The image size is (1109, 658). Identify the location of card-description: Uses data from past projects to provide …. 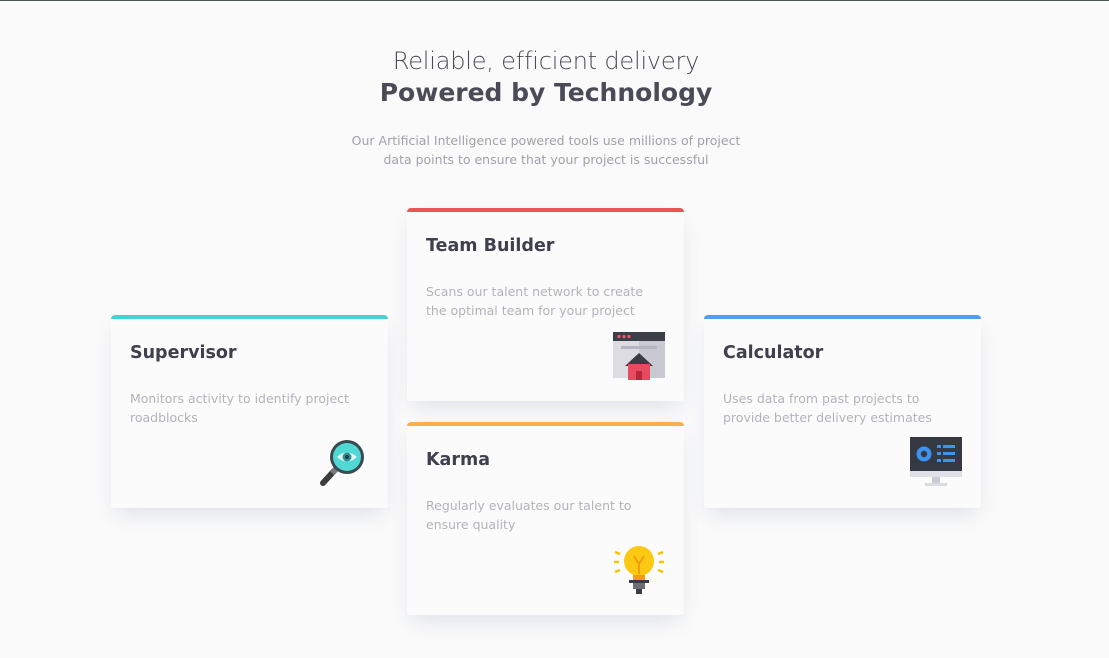
(827, 408).